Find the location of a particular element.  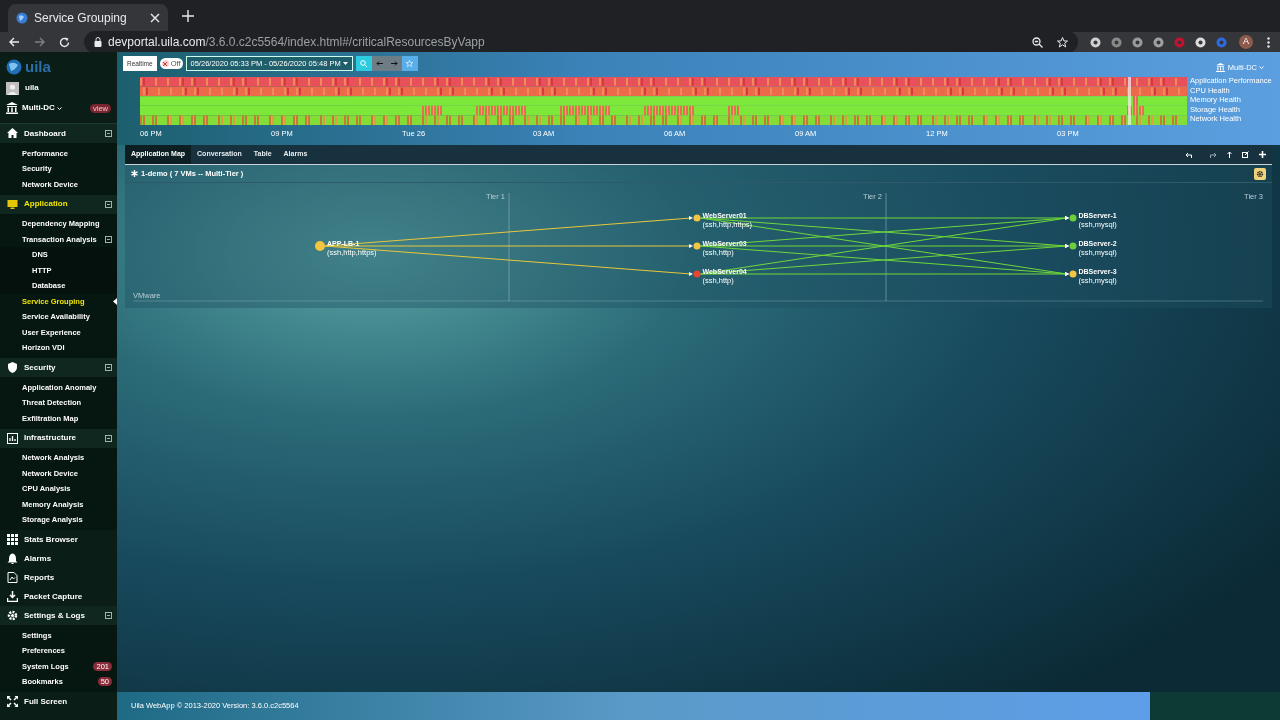

left-arrow-icon is located at coordinates (379, 63).